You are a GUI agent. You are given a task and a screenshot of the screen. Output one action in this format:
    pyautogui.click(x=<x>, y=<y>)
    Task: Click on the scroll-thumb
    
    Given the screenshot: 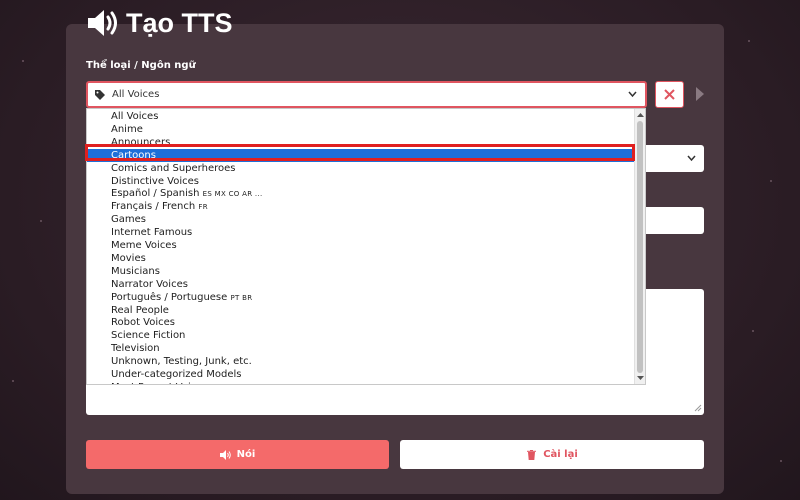 What is the action you would take?
    pyautogui.click(x=640, y=247)
    